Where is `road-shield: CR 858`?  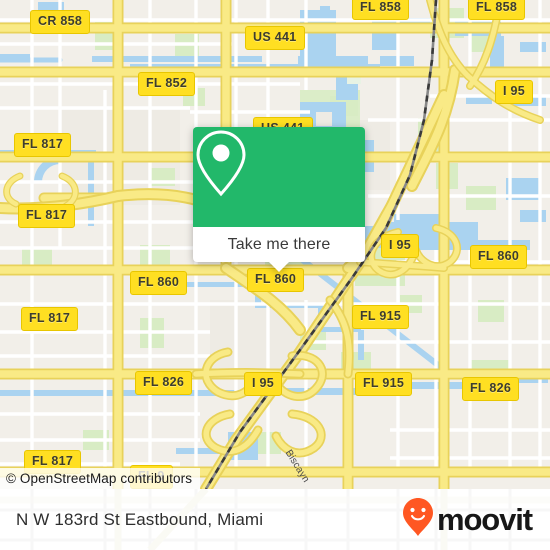 road-shield: CR 858 is located at coordinates (60, 22).